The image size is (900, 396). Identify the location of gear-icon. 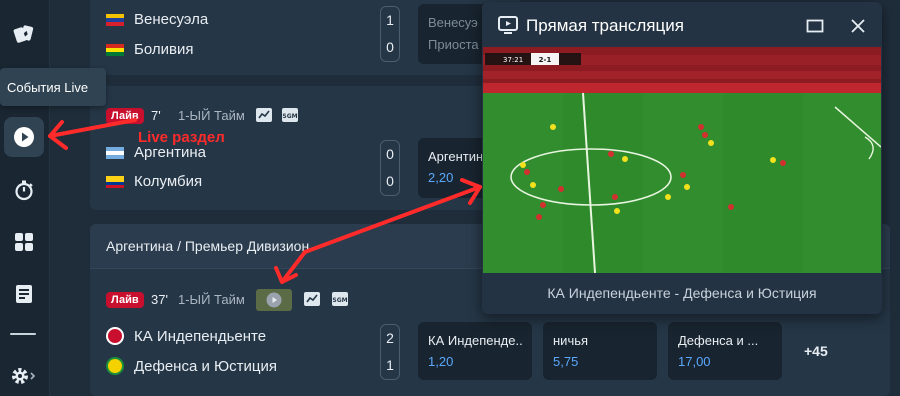
(24, 376).